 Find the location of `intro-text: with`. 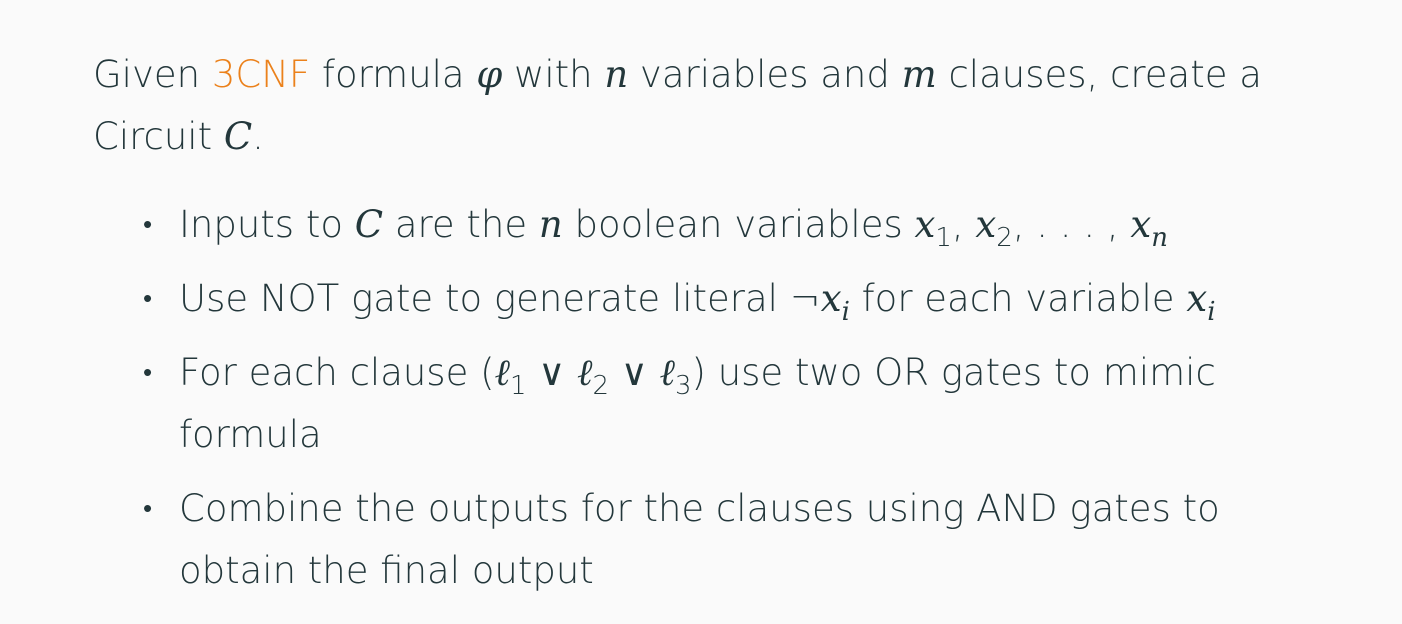

intro-text: with is located at coordinates (553, 74).